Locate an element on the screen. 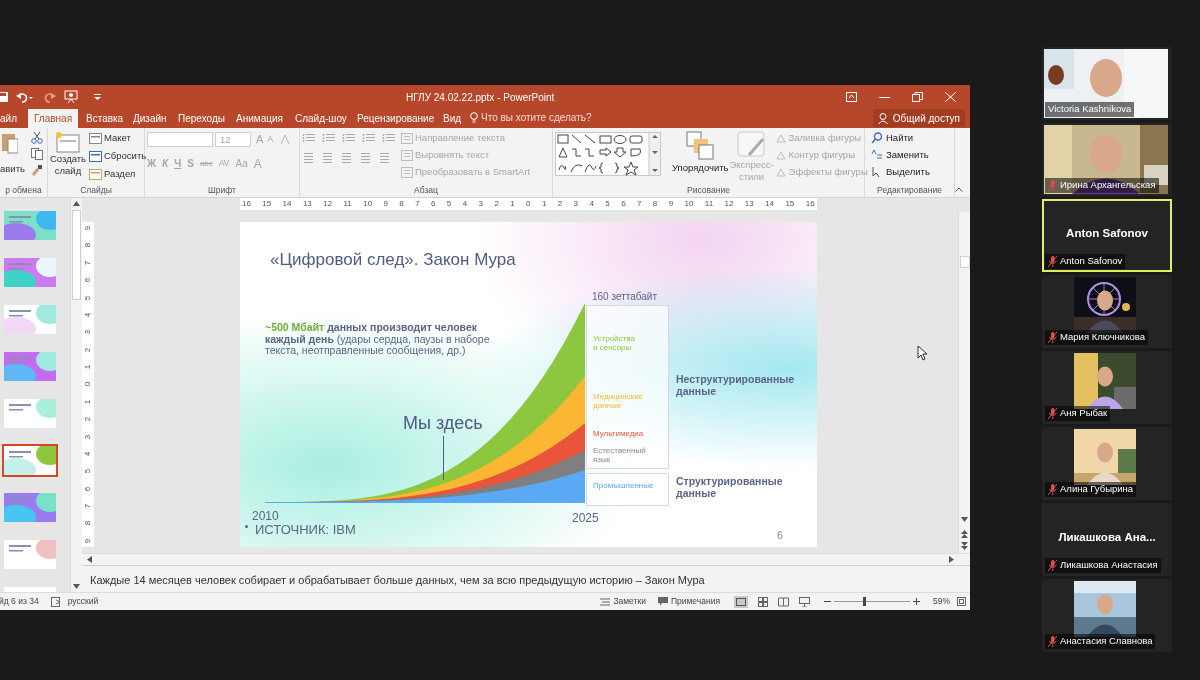 This screenshot has height=680, width=1200. notes-button: Заметки is located at coordinates (623, 601).